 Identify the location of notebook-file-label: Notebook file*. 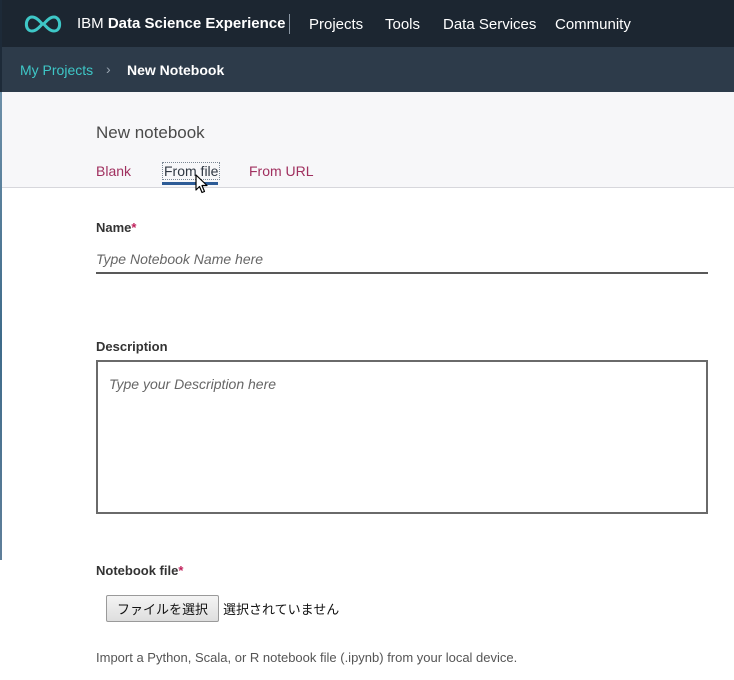
(139, 570).